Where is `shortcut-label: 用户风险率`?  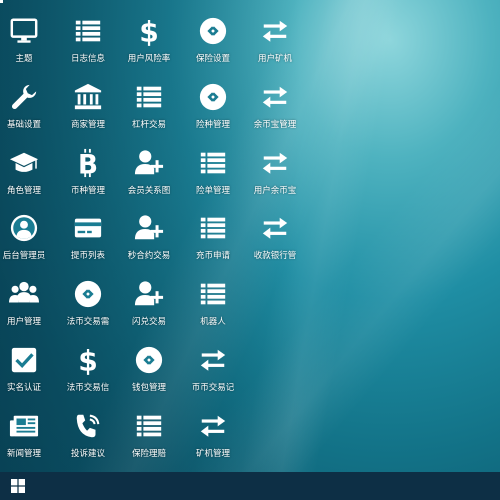 shortcut-label: 用户风险率 is located at coordinates (149, 59).